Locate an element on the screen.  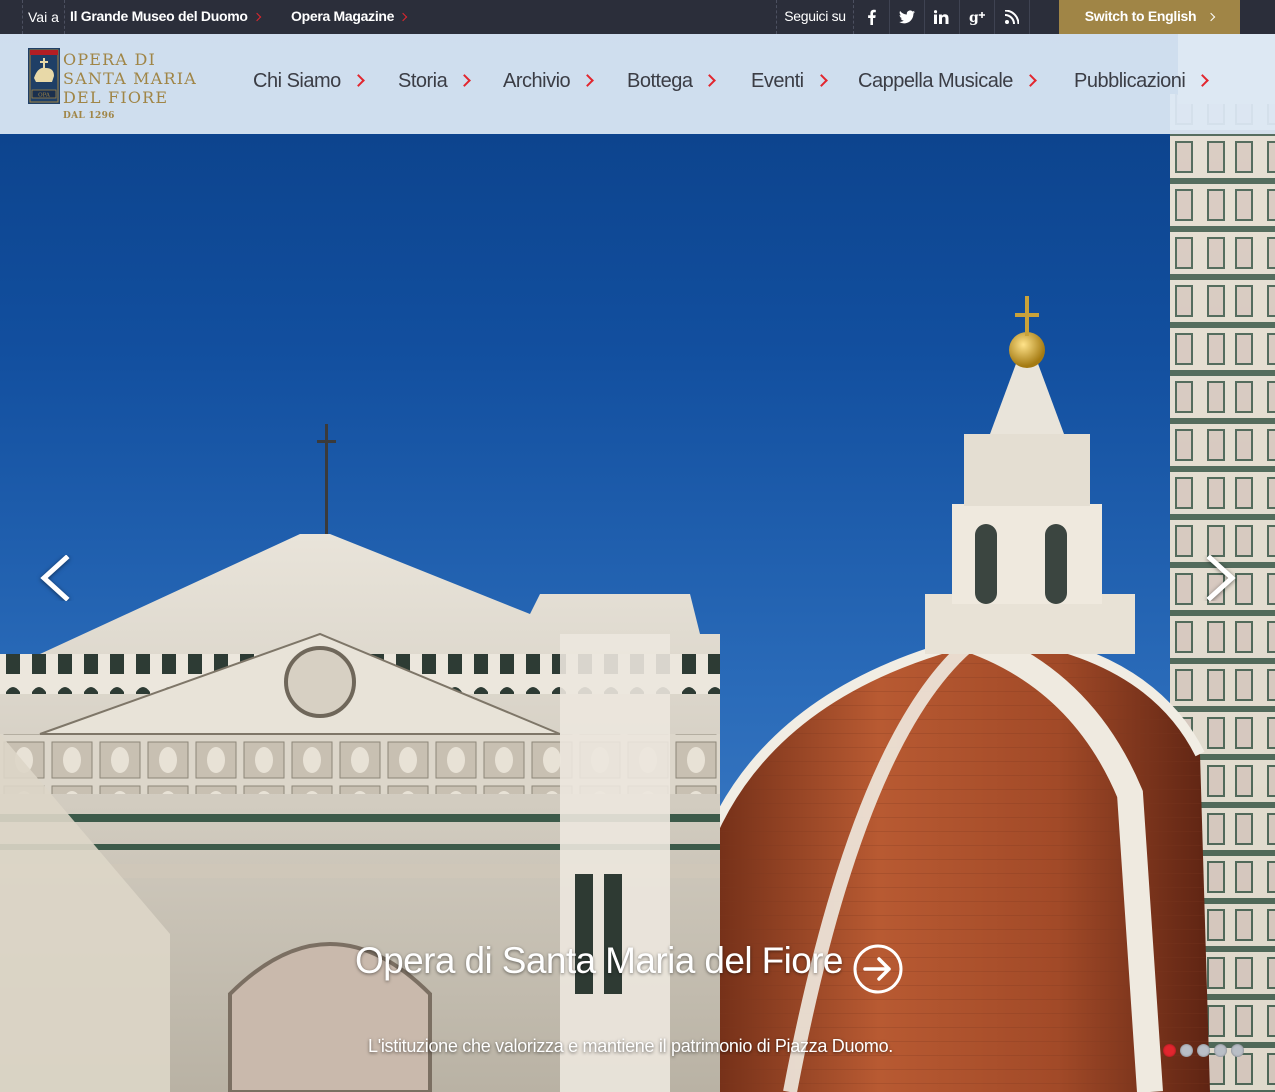
google-plus-button: g is located at coordinates (977, 17).